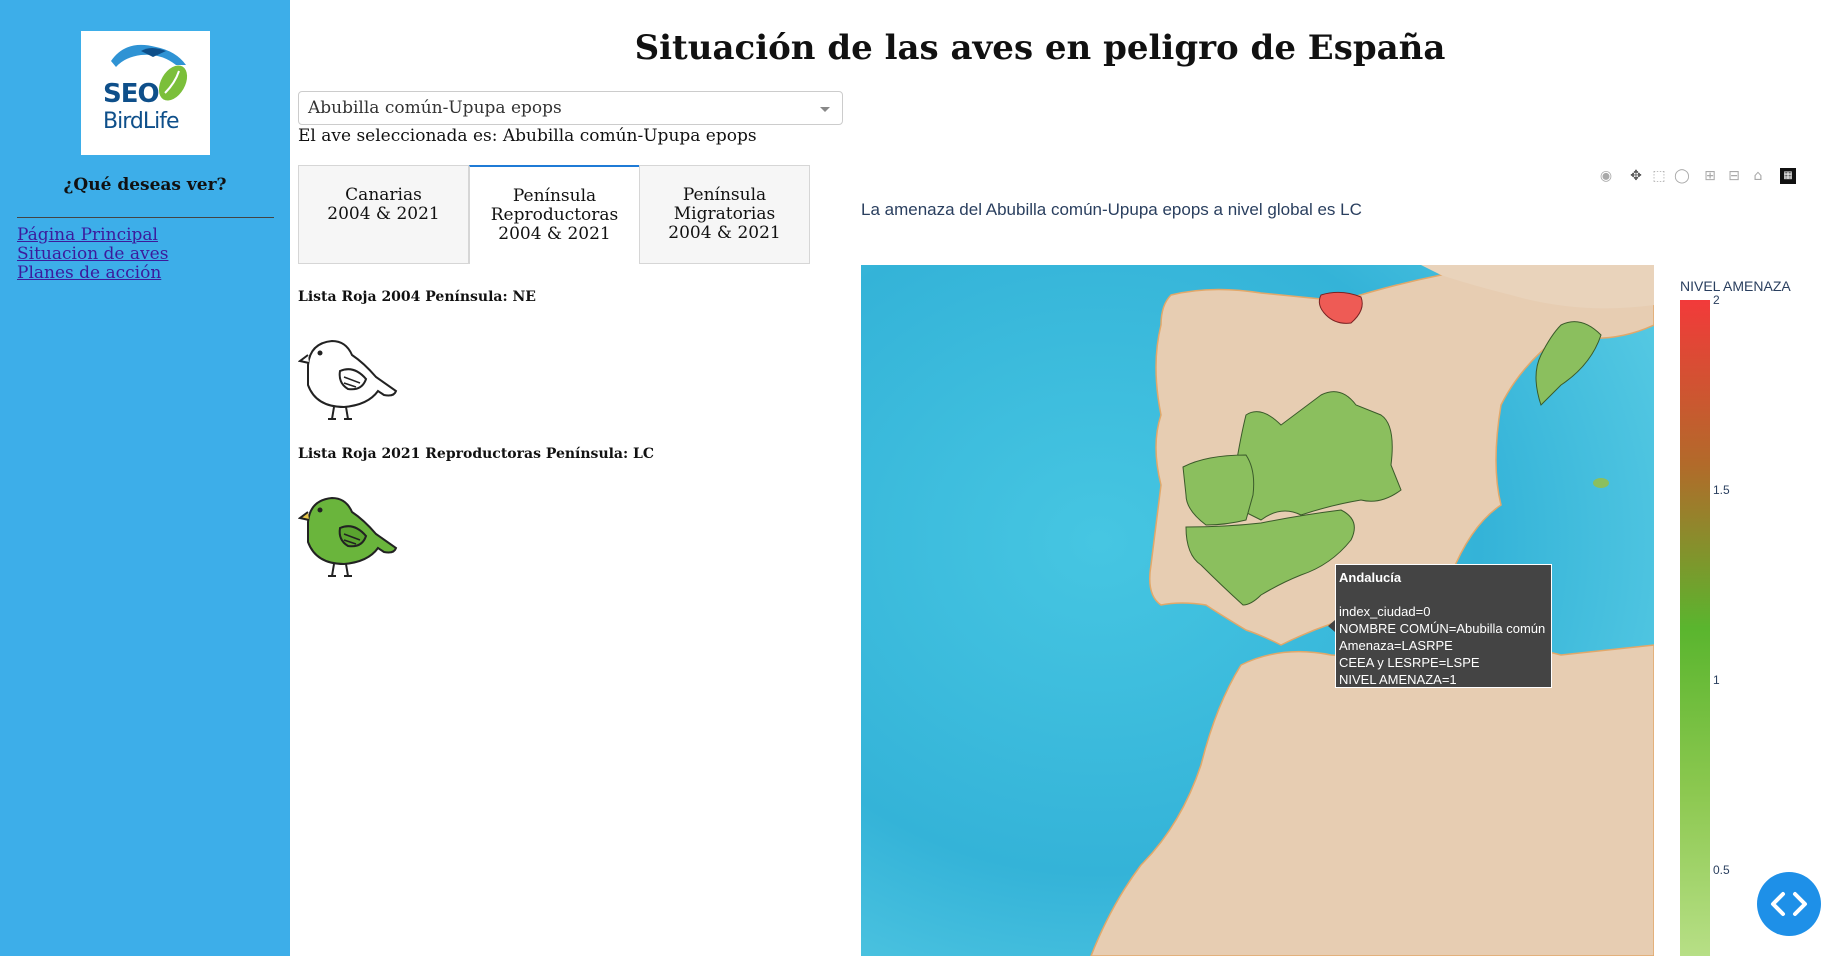  I want to click on tab-label: Península Migratorias 2004 & 2021, so click(724, 214).